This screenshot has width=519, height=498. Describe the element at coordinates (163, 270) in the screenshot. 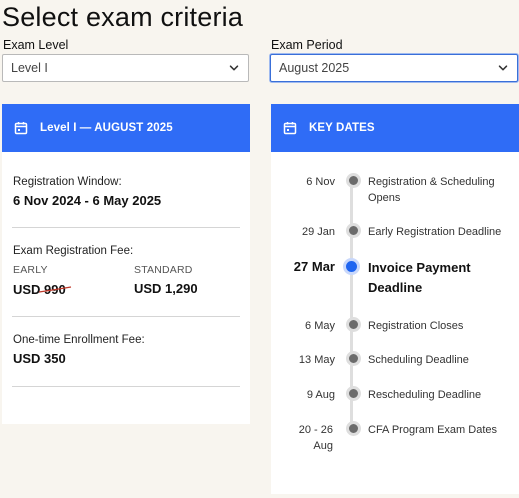

I see `standard-fee-label: STANDARD` at that location.